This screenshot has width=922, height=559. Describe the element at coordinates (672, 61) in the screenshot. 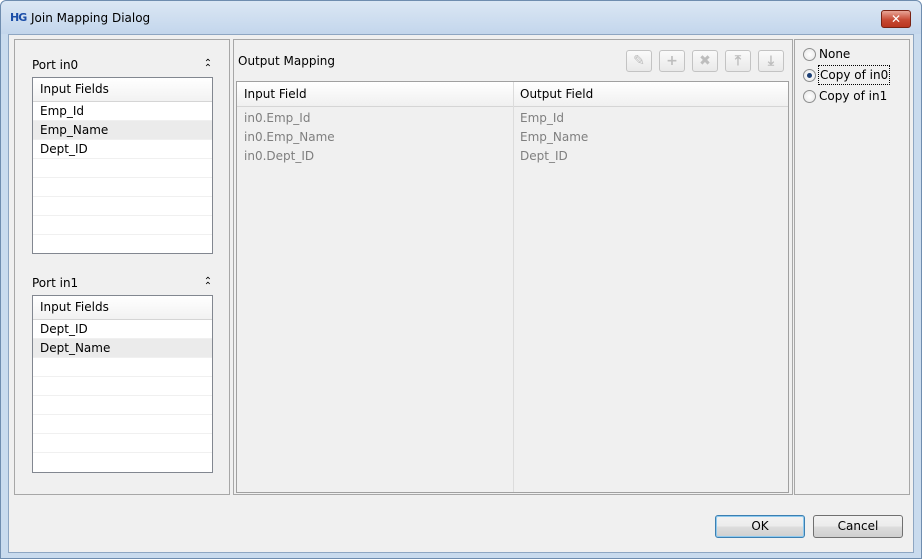

I see `add-icon: +` at that location.